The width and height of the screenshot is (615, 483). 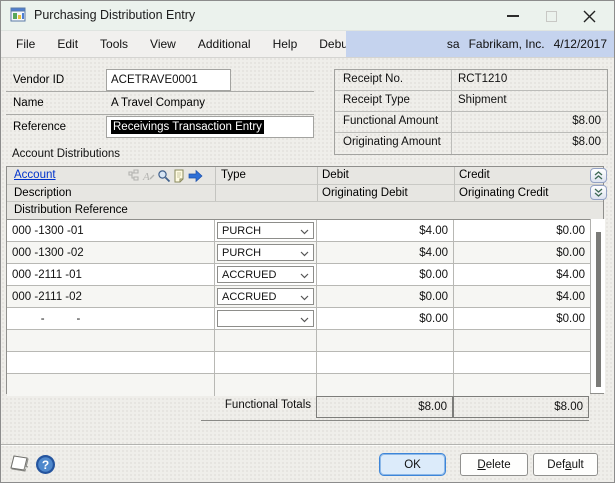 What do you see at coordinates (168, 80) in the screenshot?
I see `vendor-id-field: ACETRAVE0001` at bounding box center [168, 80].